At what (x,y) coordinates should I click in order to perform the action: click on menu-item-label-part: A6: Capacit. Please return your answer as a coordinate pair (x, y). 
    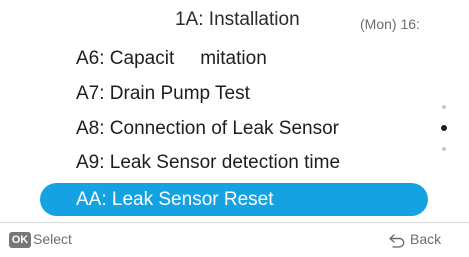
    Looking at the image, I should click on (125, 58).